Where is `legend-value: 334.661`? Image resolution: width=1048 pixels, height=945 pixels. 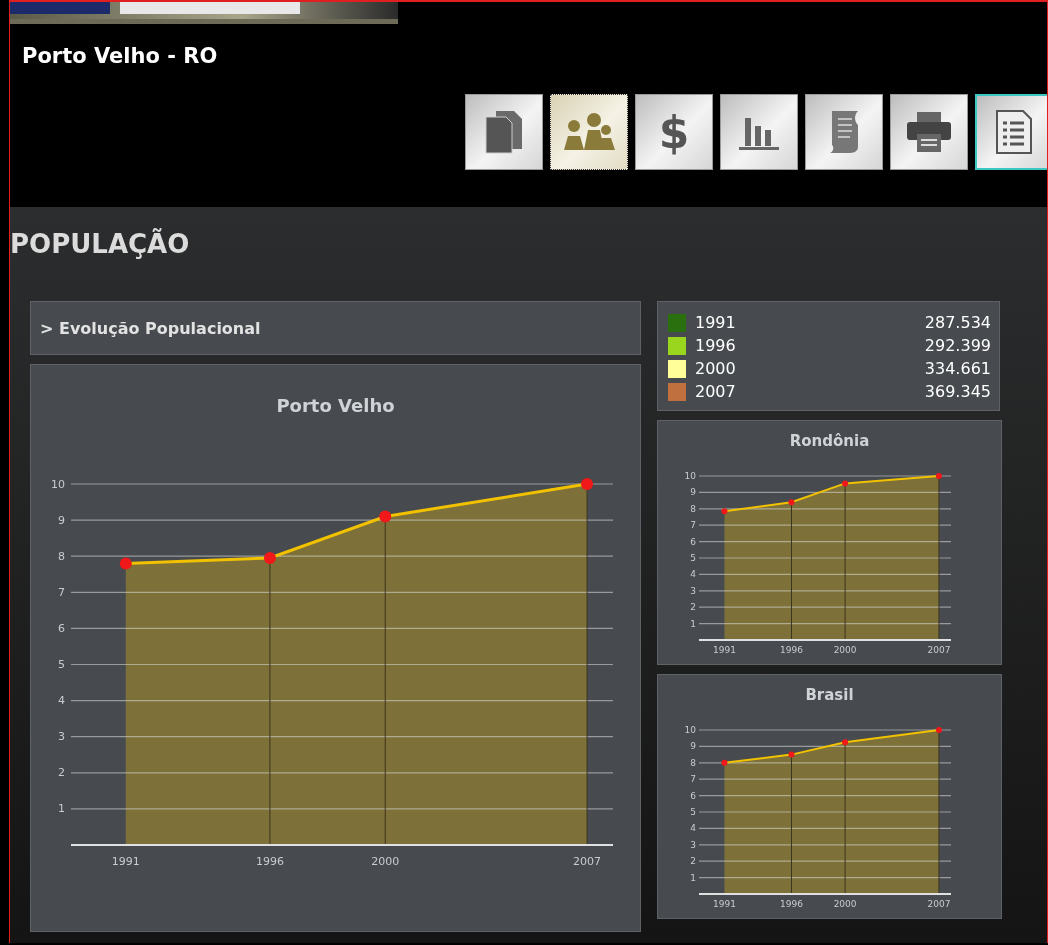
legend-value: 334.661 is located at coordinates (957, 368).